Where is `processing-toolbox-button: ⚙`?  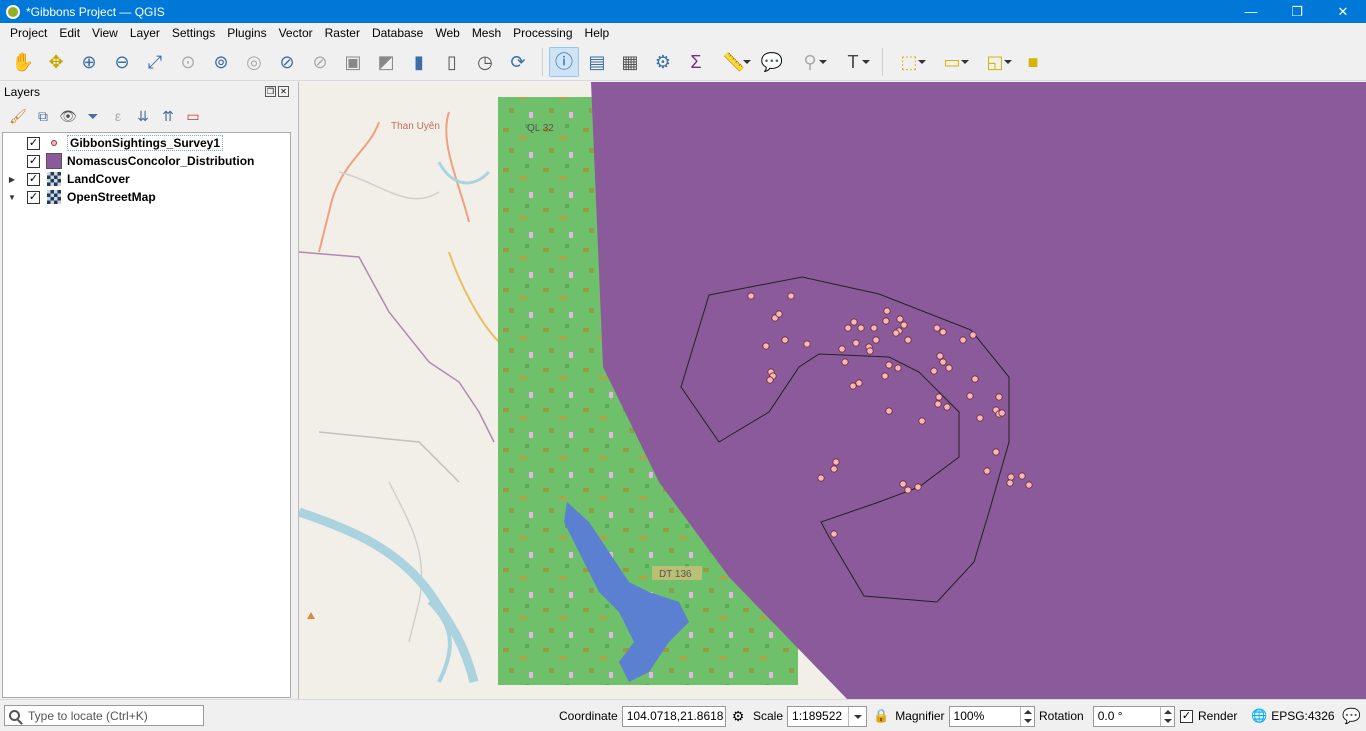 processing-toolbox-button: ⚙ is located at coordinates (663, 62).